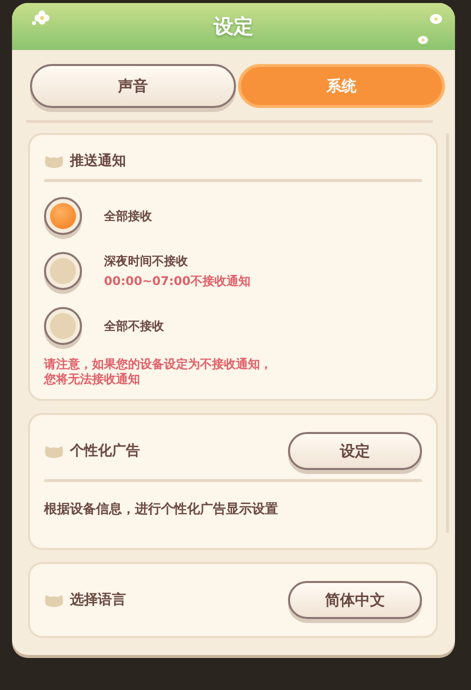 The image size is (471, 690). I want to click on window-title: 设定, so click(234, 26).